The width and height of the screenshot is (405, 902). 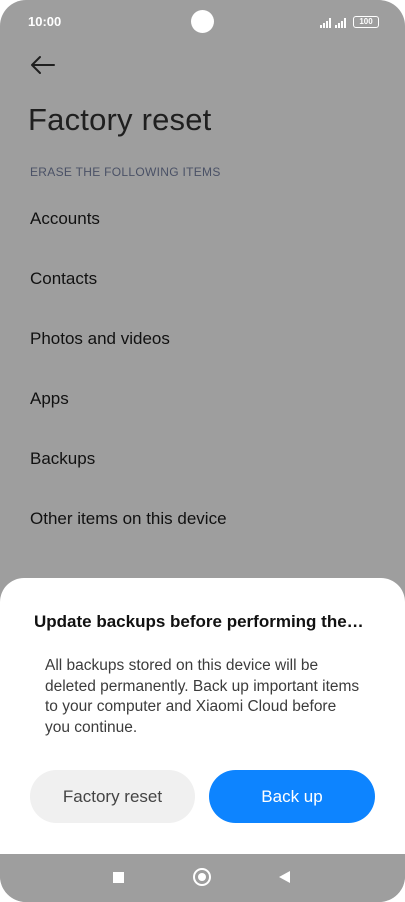 I want to click on battery-icon: 100, so click(x=366, y=22).